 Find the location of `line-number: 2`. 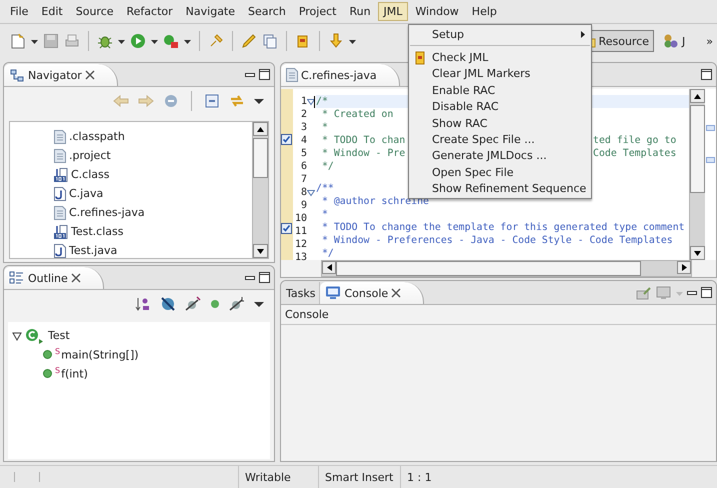

line-number: 2 is located at coordinates (303, 114).